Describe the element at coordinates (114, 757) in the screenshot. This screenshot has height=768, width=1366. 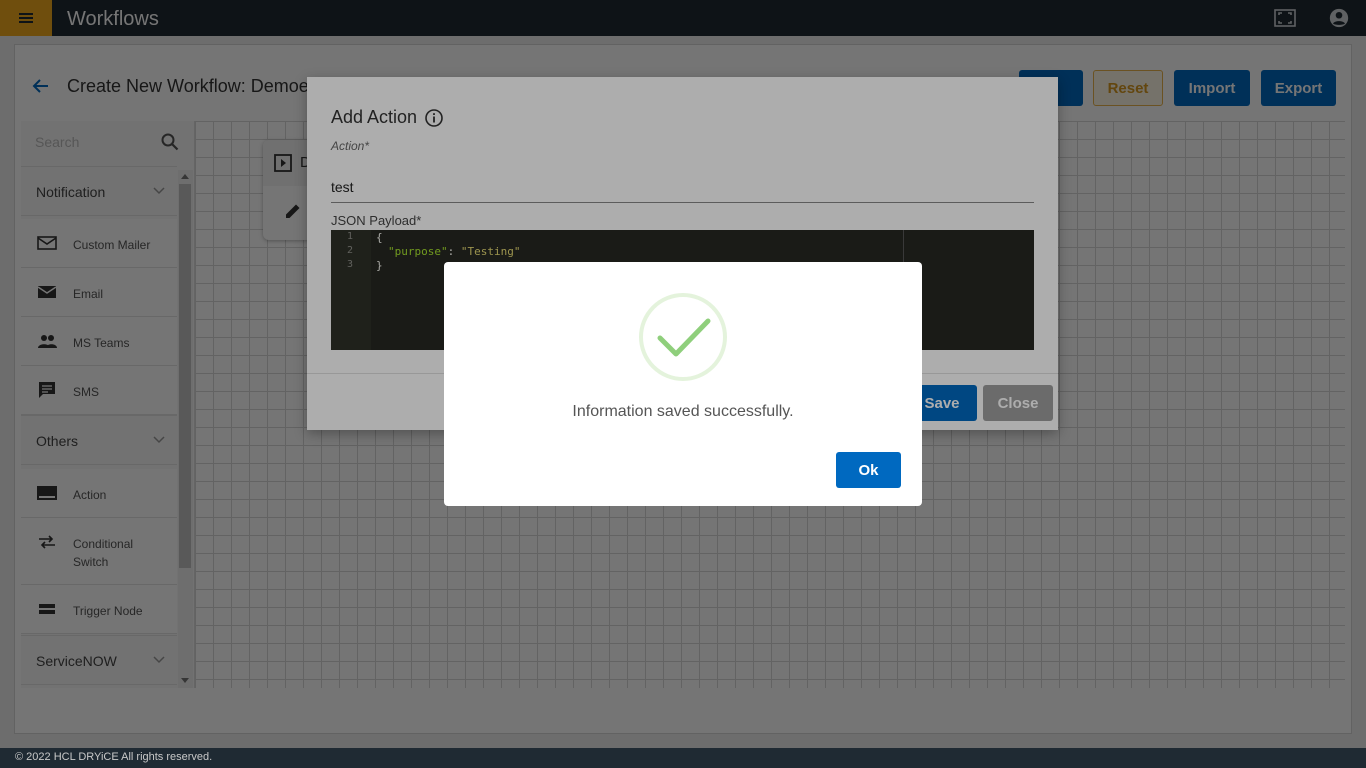
I see `copyright-text: © 2022 HCL DRYiCE All rights reserved.` at that location.